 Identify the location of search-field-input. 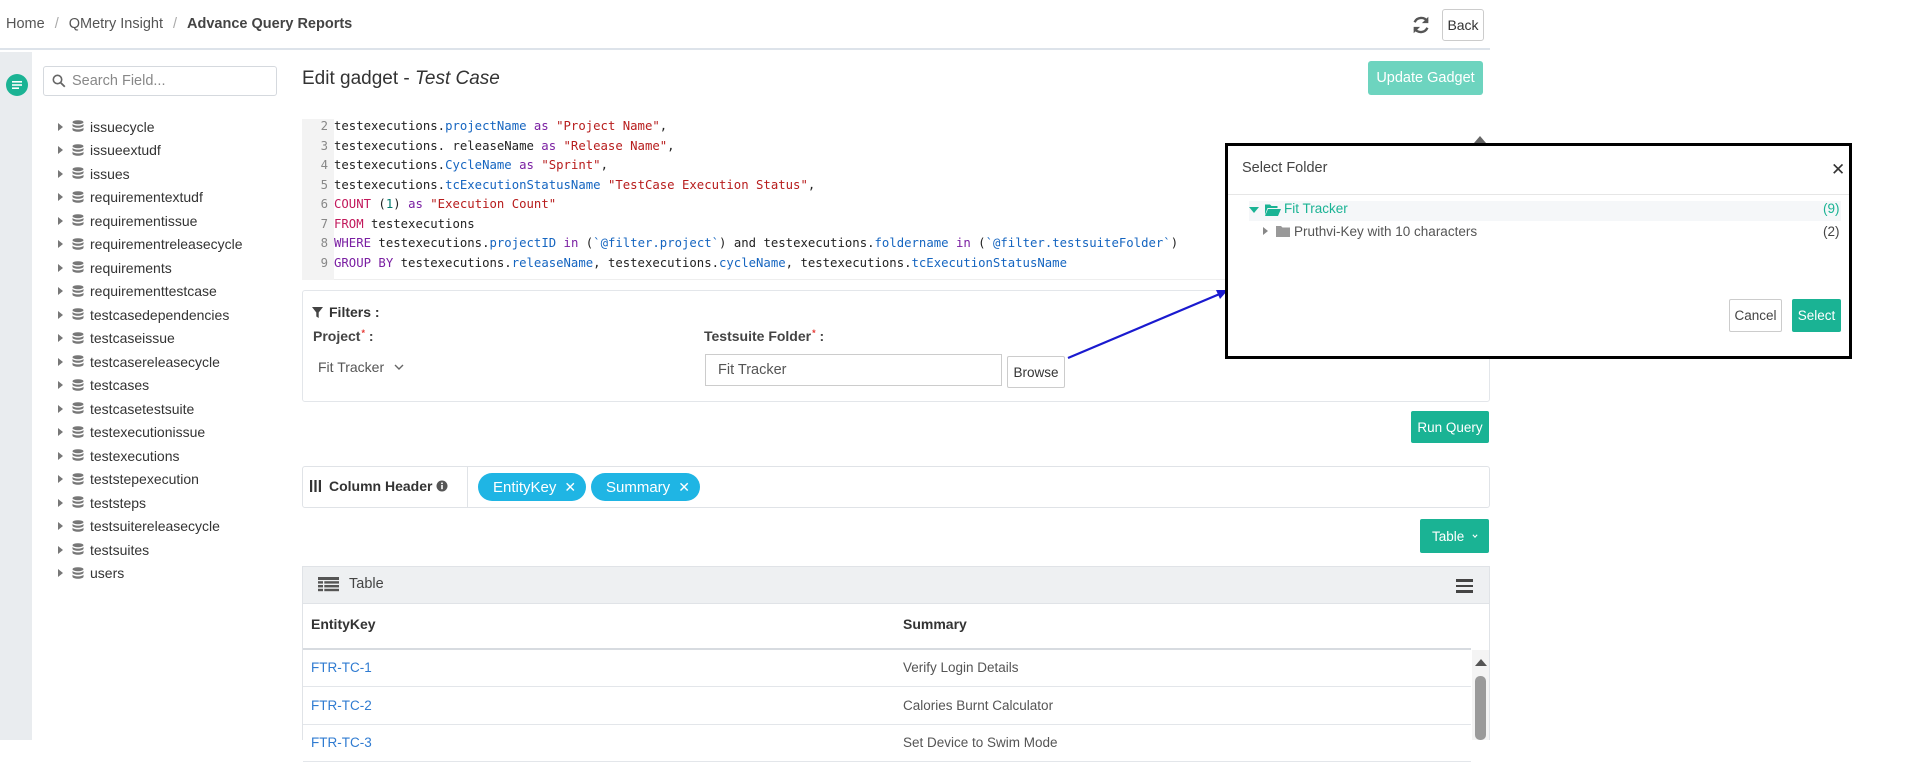
(172, 81).